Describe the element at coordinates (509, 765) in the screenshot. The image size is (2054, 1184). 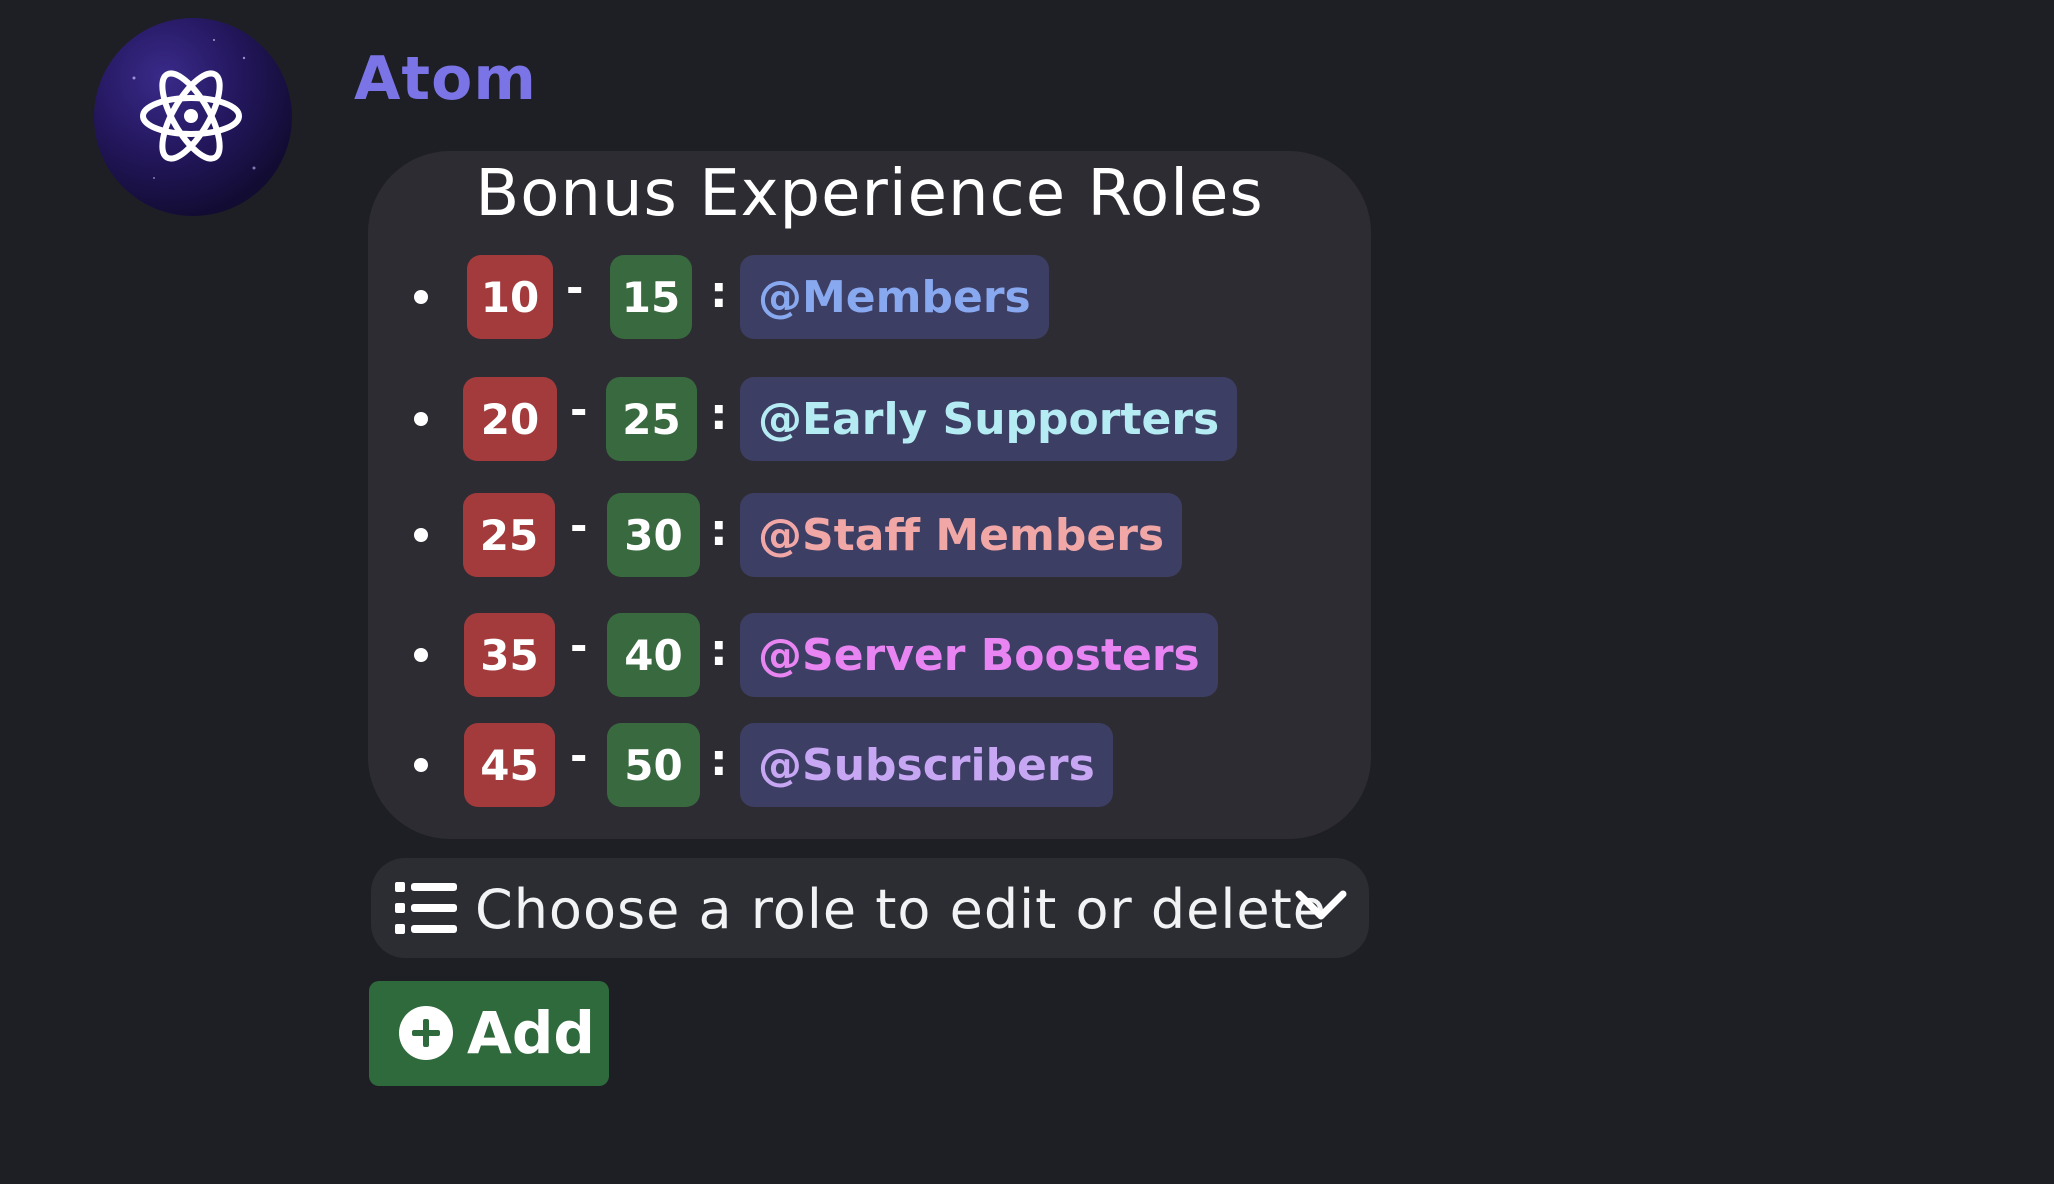
I see `min-badge: 45` at that location.